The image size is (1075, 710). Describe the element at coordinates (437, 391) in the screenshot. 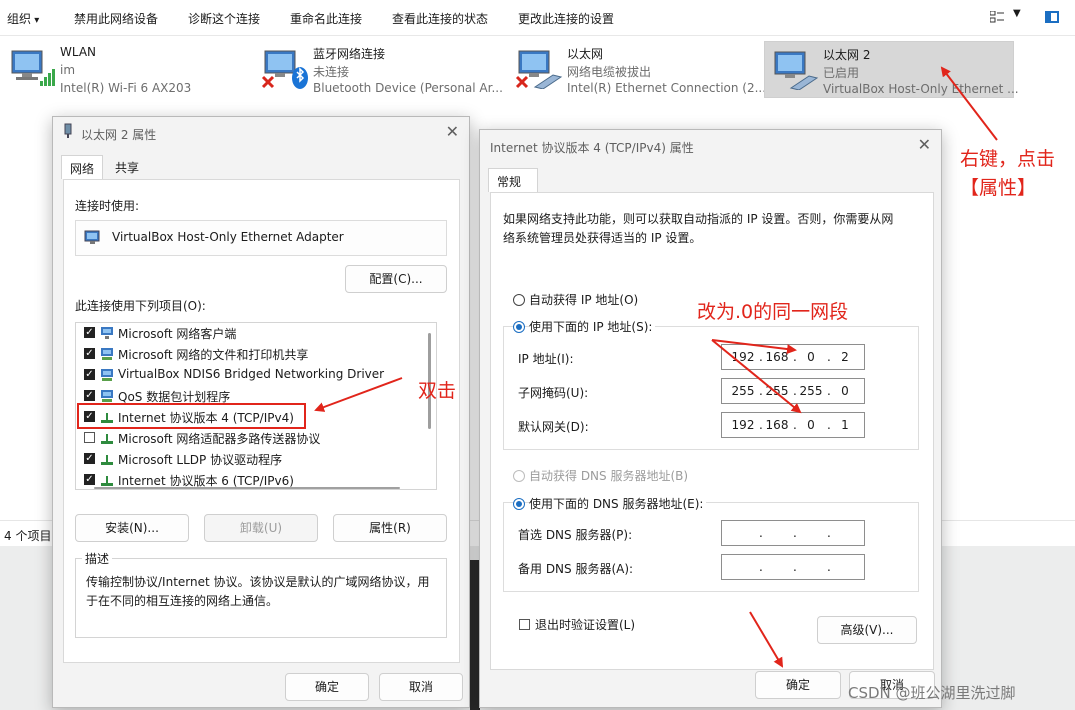

I see `annotation-double-click: 双击` at that location.